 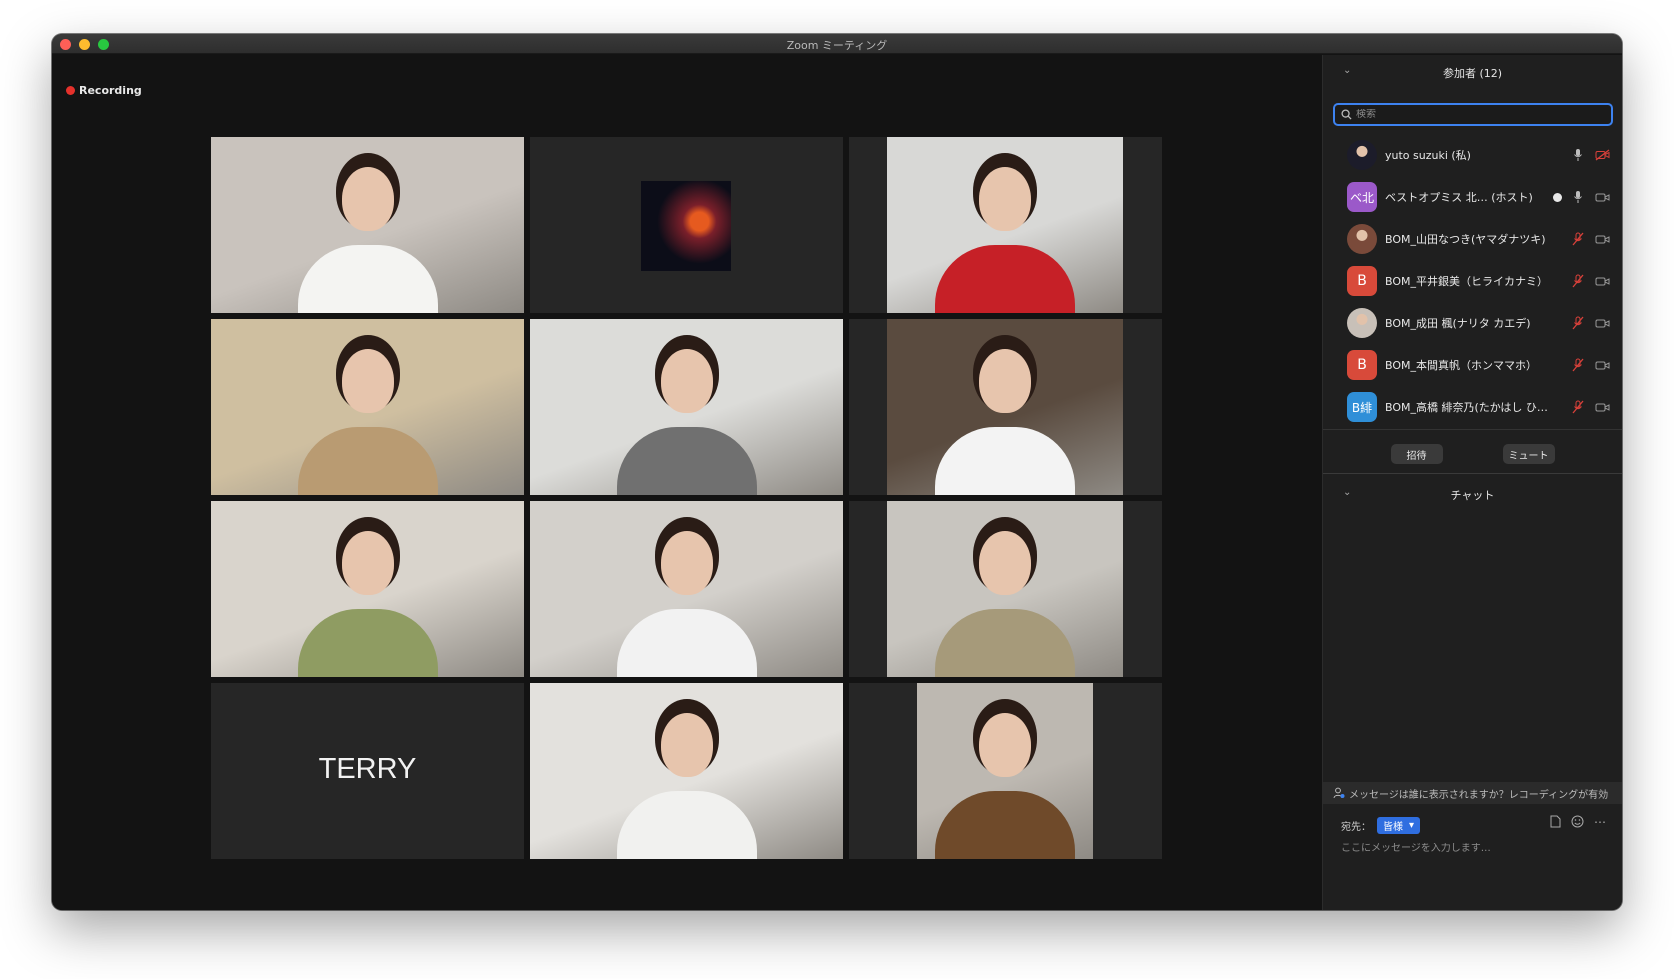 I want to click on invite-button: 招待, so click(x=1416, y=454).